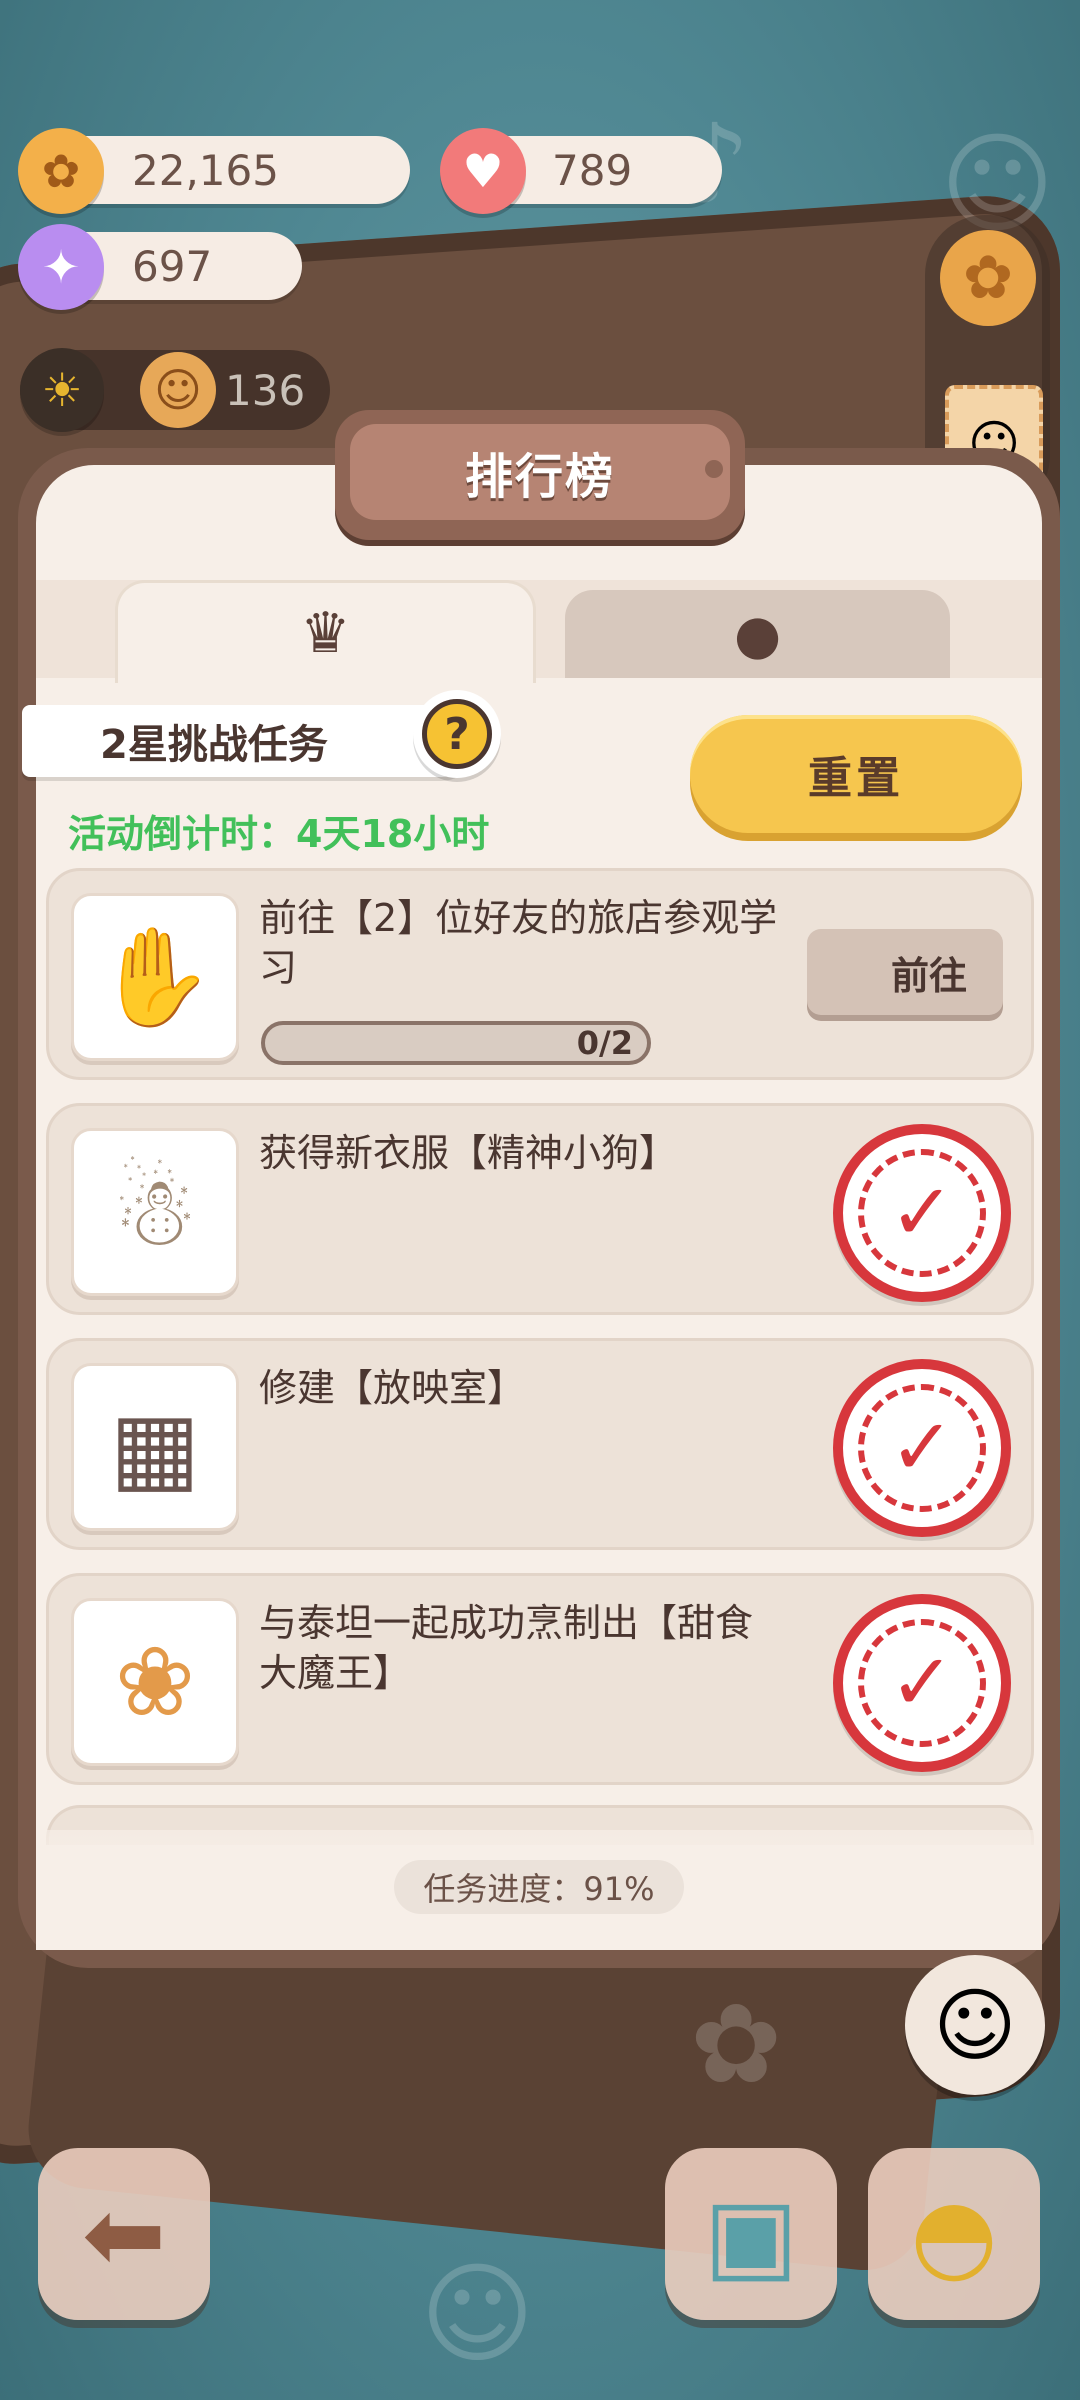 The image size is (1080, 2400). What do you see at coordinates (483, 171) in the screenshot?
I see `jam-icon: ♥` at bounding box center [483, 171].